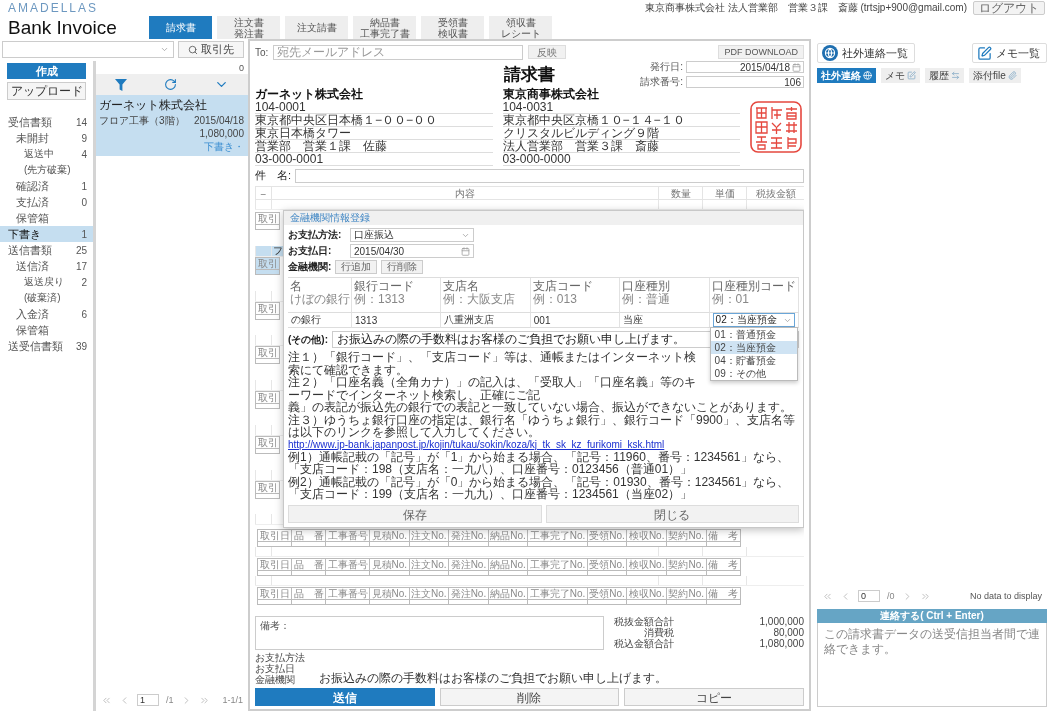 The height and width of the screenshot is (711, 1051). What do you see at coordinates (412, 235) in the screenshot?
I see `payment-method-select: 口座振込` at bounding box center [412, 235].